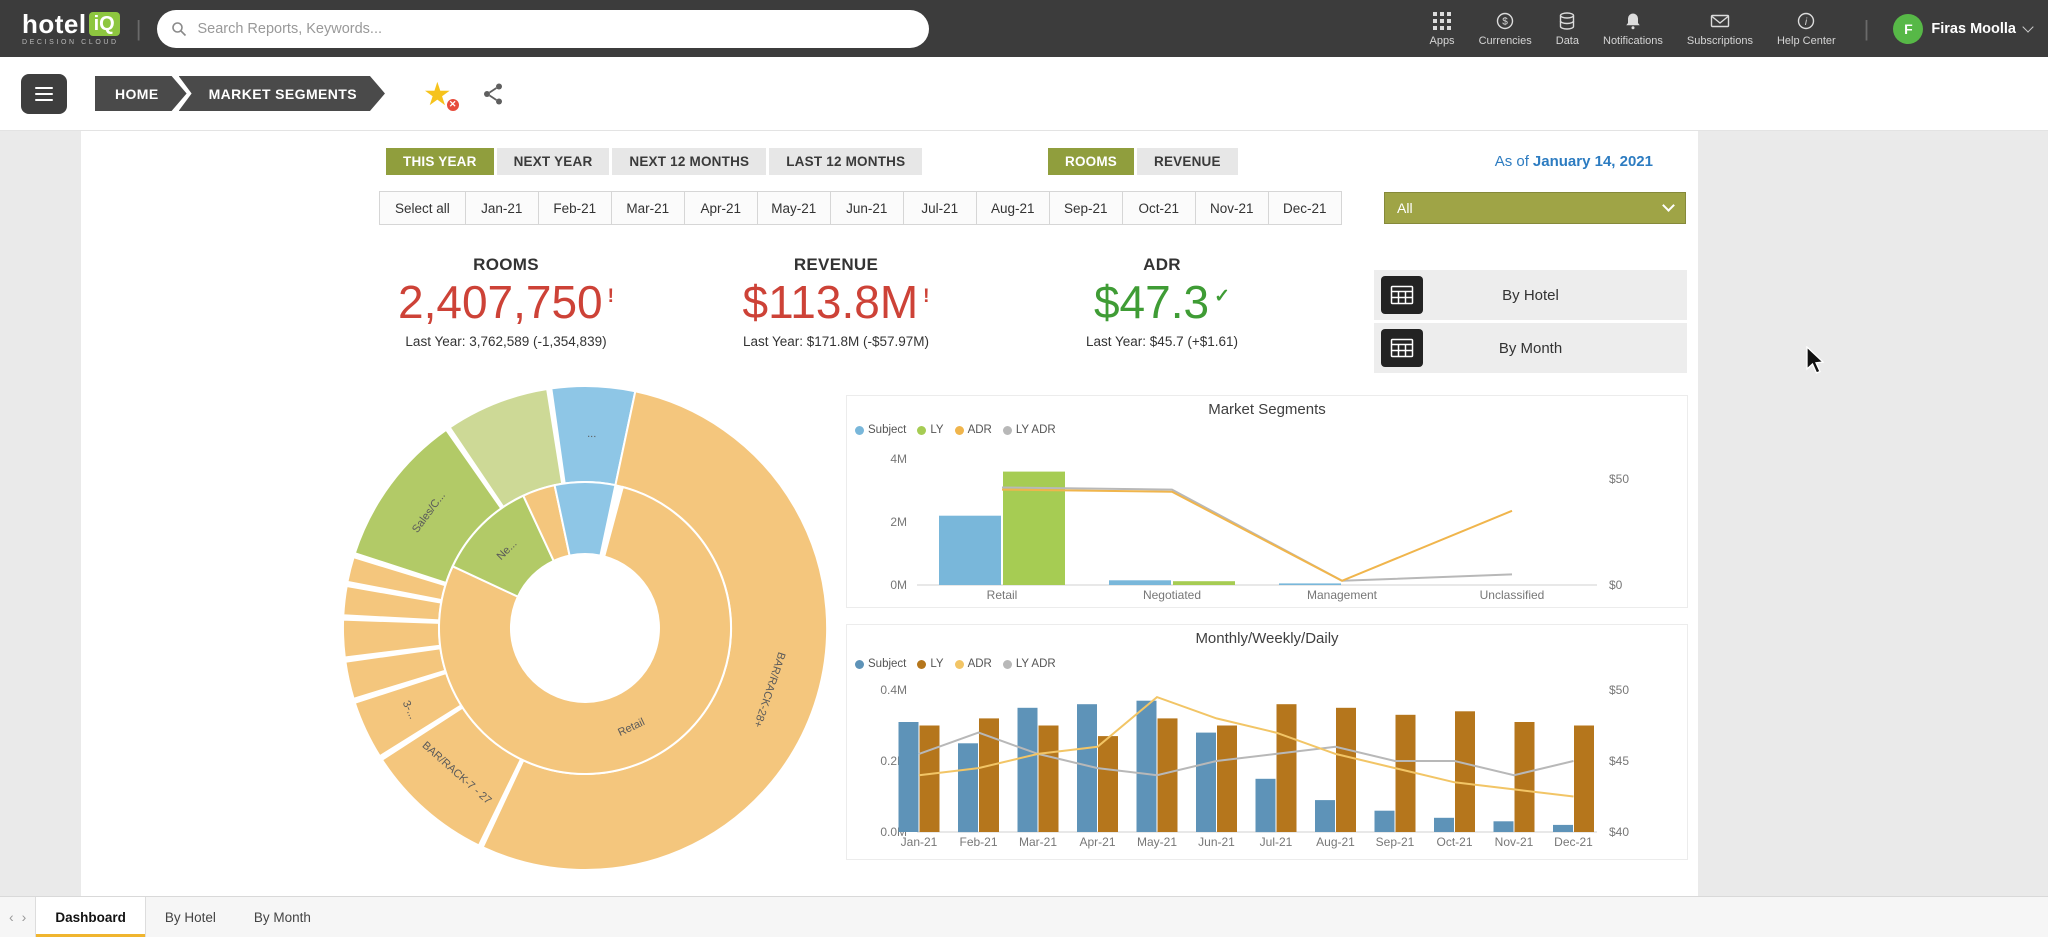 This screenshot has width=2048, height=937. I want to click on as-of-prefix: As of, so click(1511, 161).